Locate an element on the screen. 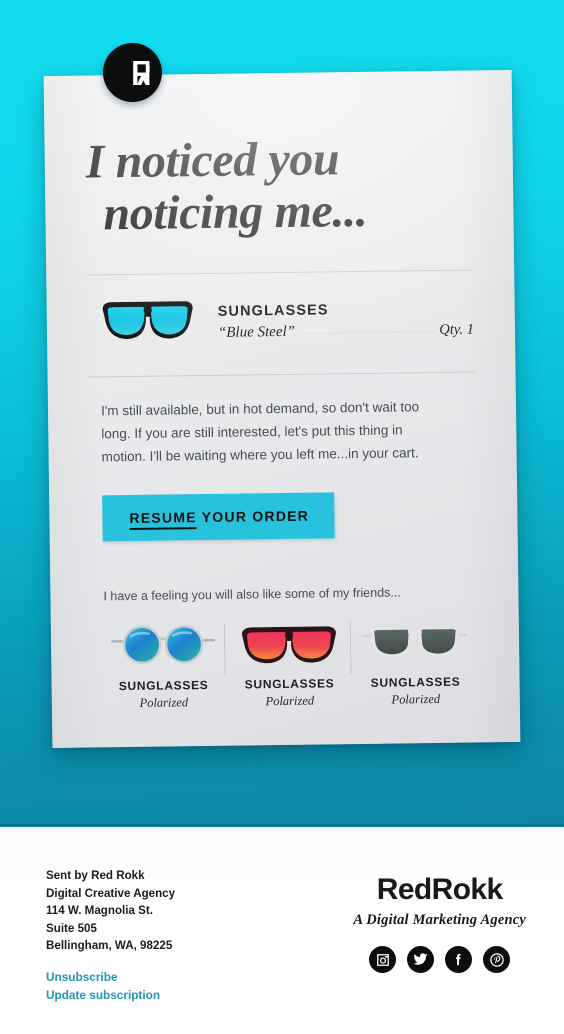 This screenshot has height=1034, width=564. footer-right: RedRokk A Digital Marketing Agency is located at coordinates (439, 950).